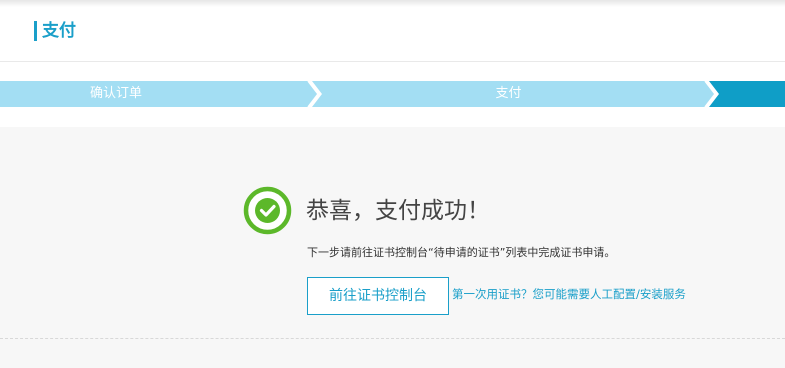 The height and width of the screenshot is (368, 785). I want to click on go-to-certificate-console-button: 前往证书控制台, so click(378, 296).